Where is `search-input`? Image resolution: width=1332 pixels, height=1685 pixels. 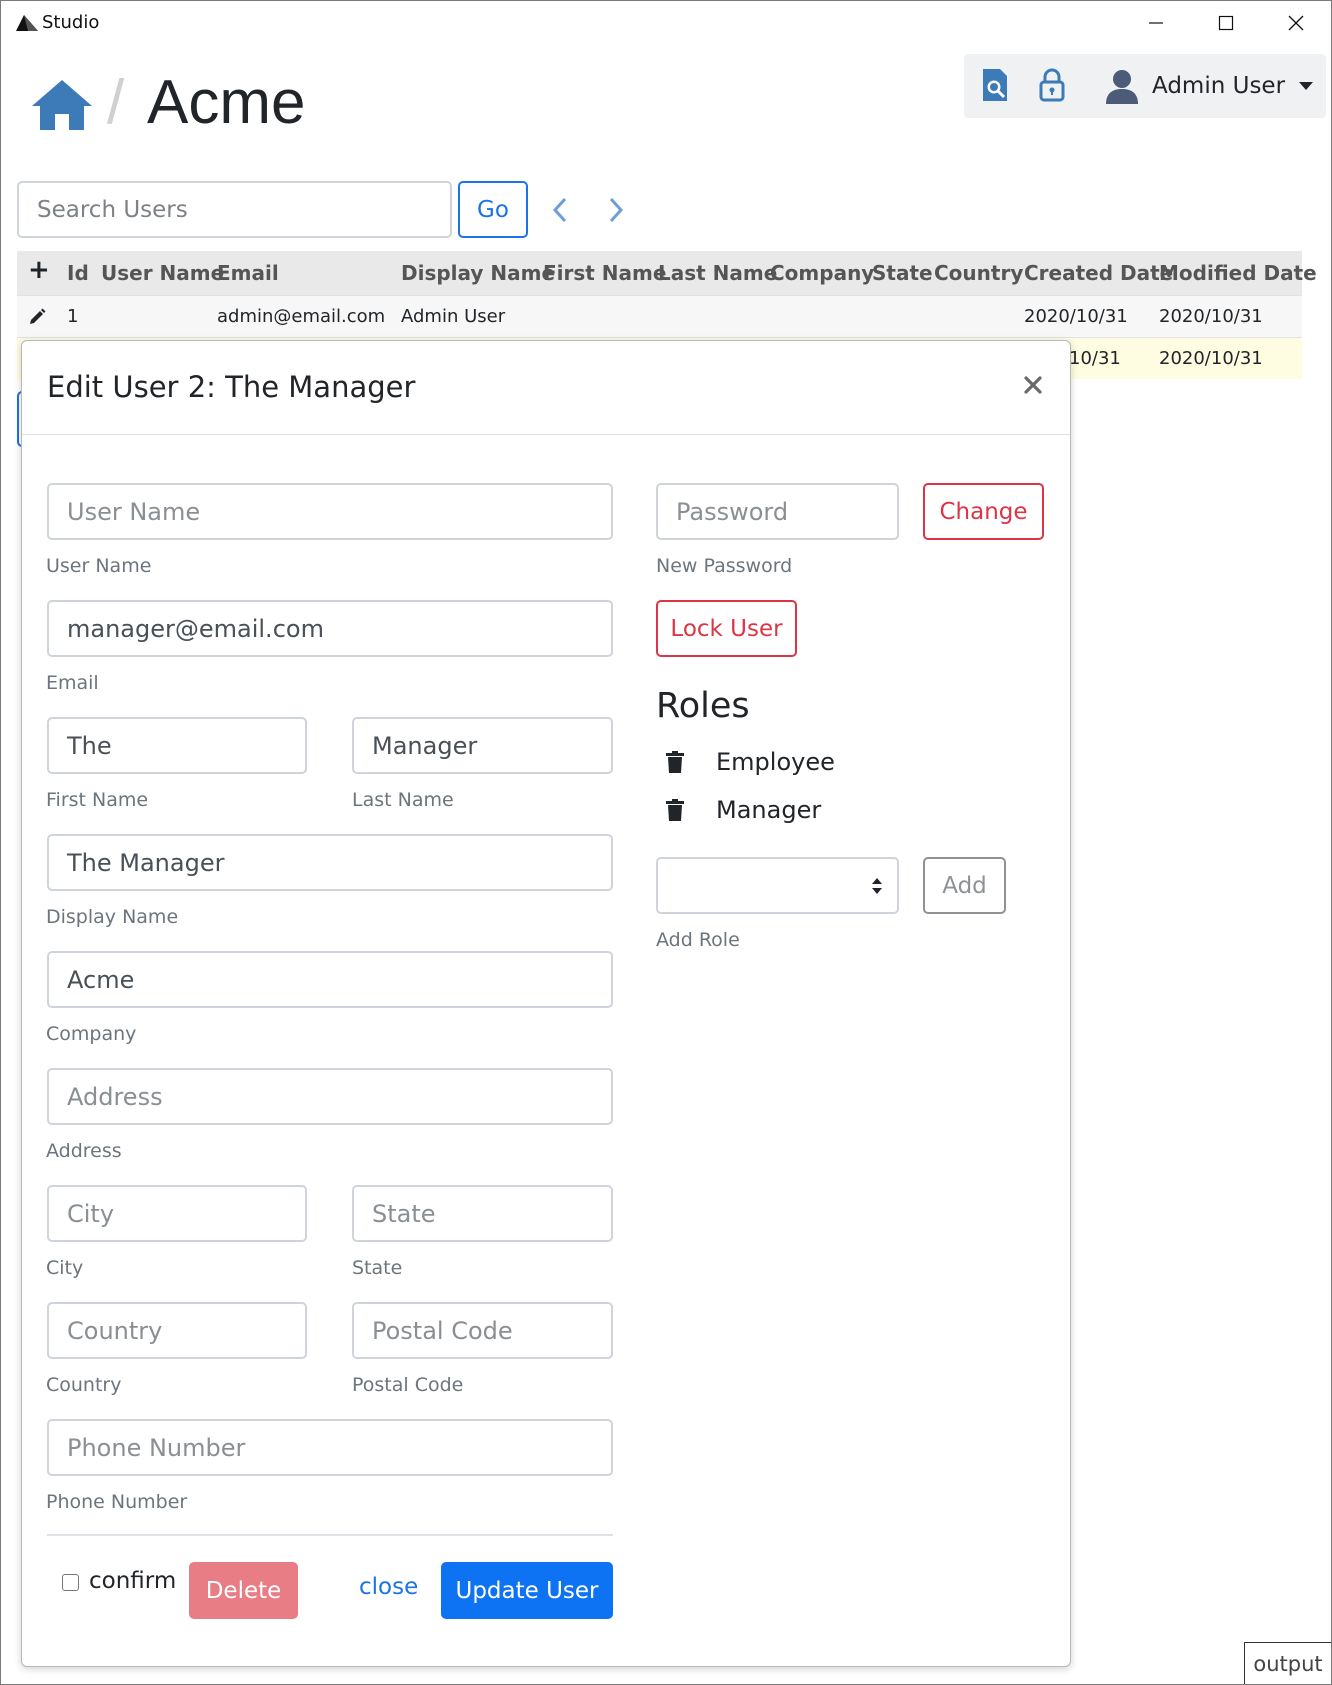 search-input is located at coordinates (234, 209).